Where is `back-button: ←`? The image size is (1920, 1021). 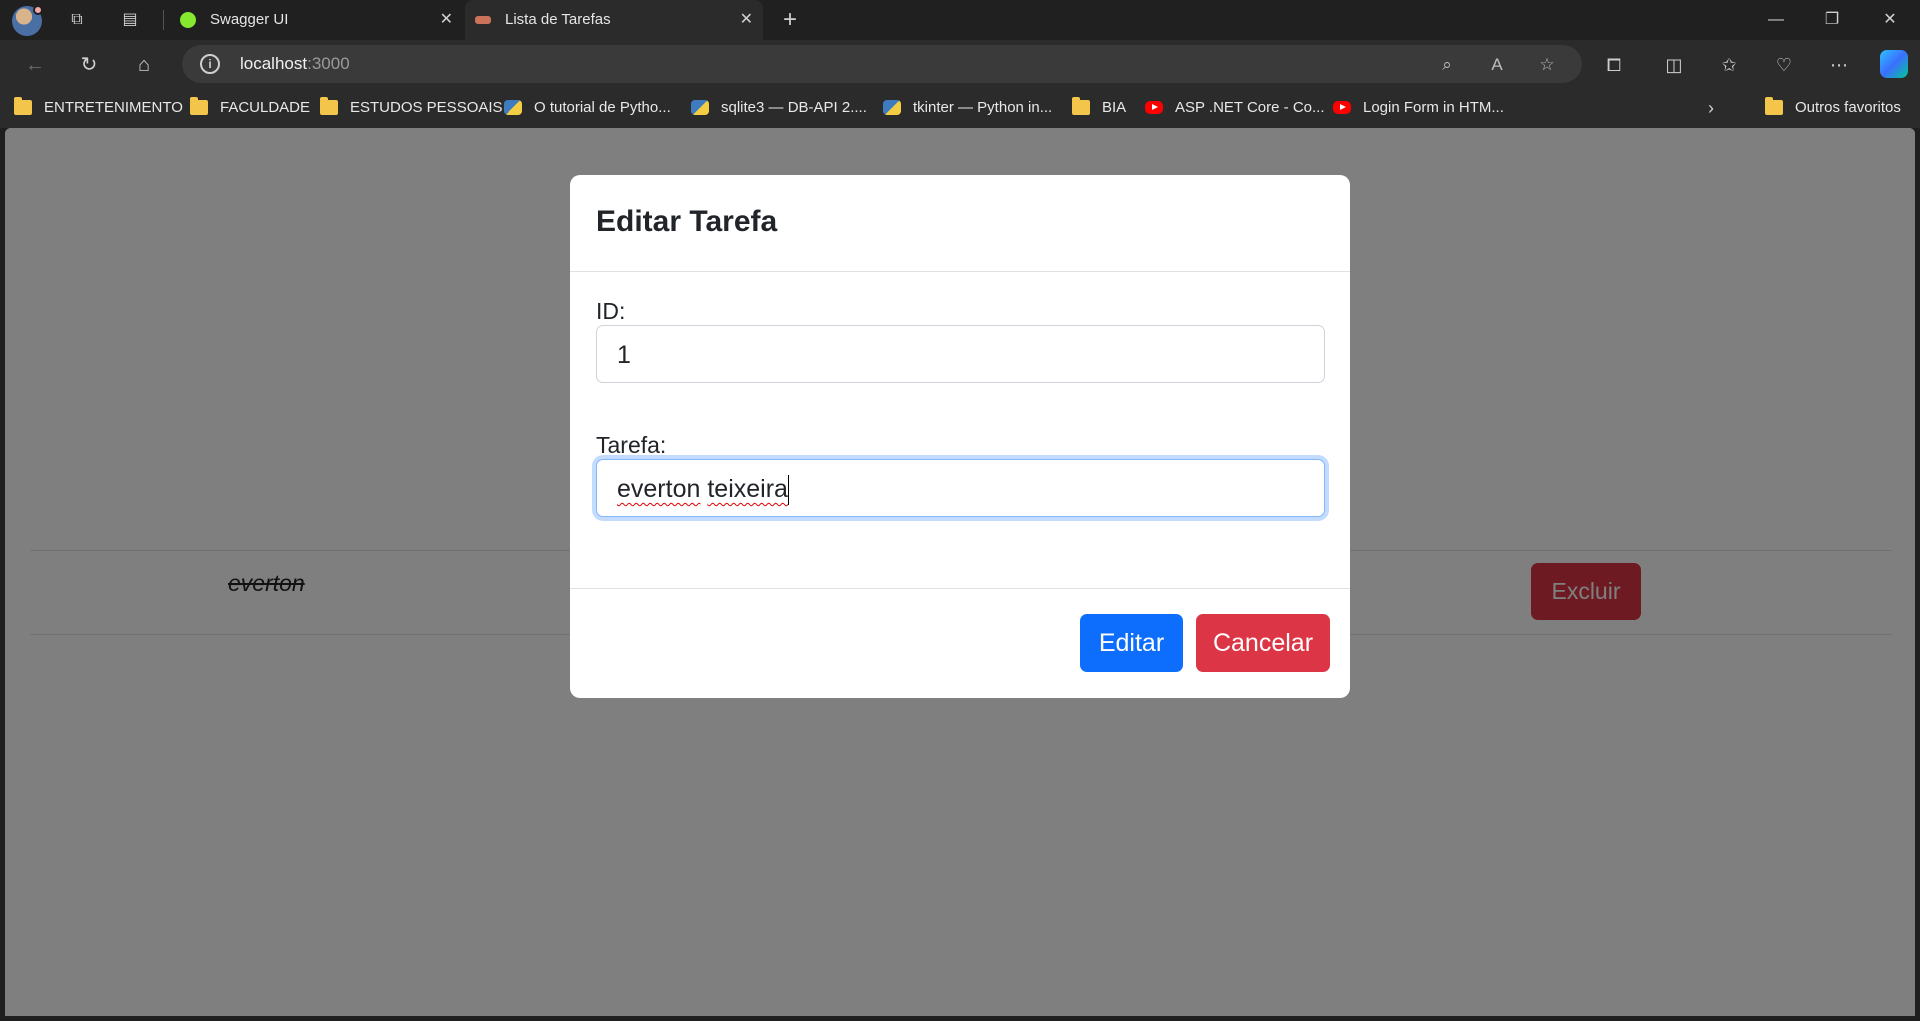
back-button: ← is located at coordinates (35, 65).